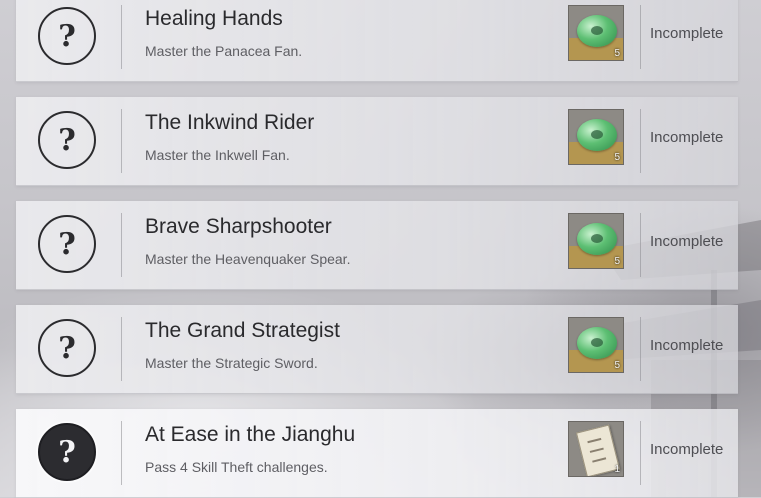  What do you see at coordinates (214, 18) in the screenshot?
I see `achievement-title: Healing Hands` at bounding box center [214, 18].